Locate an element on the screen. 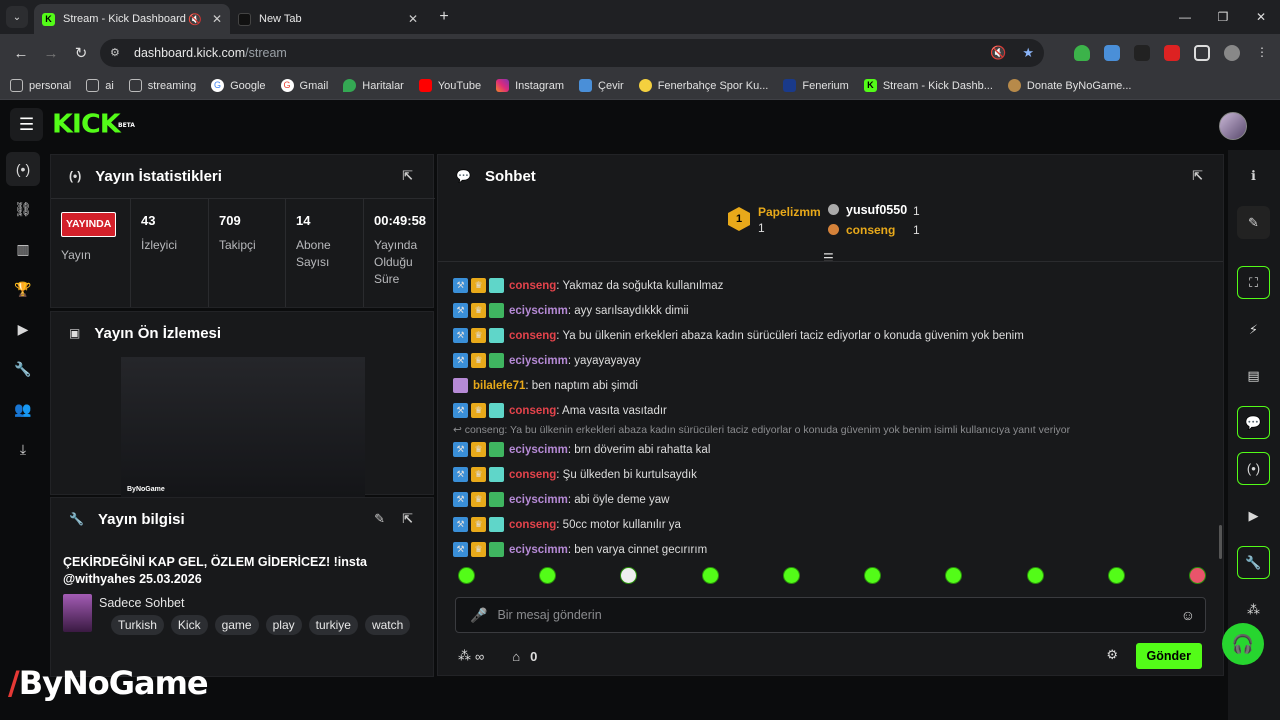  bookmark-youtube: YouTube is located at coordinates (449, 85).